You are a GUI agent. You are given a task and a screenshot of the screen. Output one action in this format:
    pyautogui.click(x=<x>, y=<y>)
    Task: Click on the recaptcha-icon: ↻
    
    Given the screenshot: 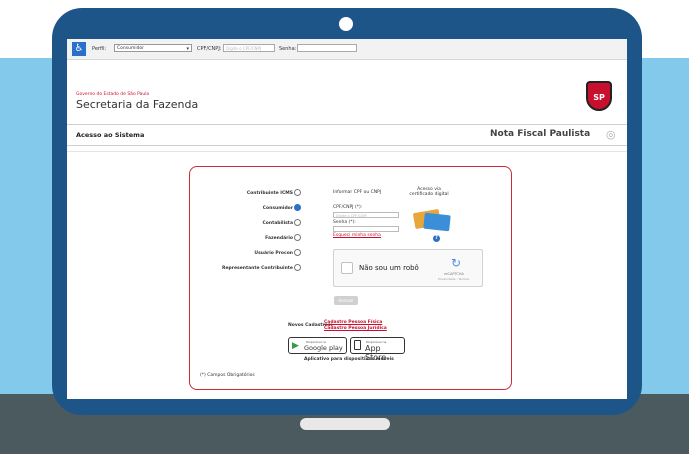 What is the action you would take?
    pyautogui.click(x=456, y=263)
    